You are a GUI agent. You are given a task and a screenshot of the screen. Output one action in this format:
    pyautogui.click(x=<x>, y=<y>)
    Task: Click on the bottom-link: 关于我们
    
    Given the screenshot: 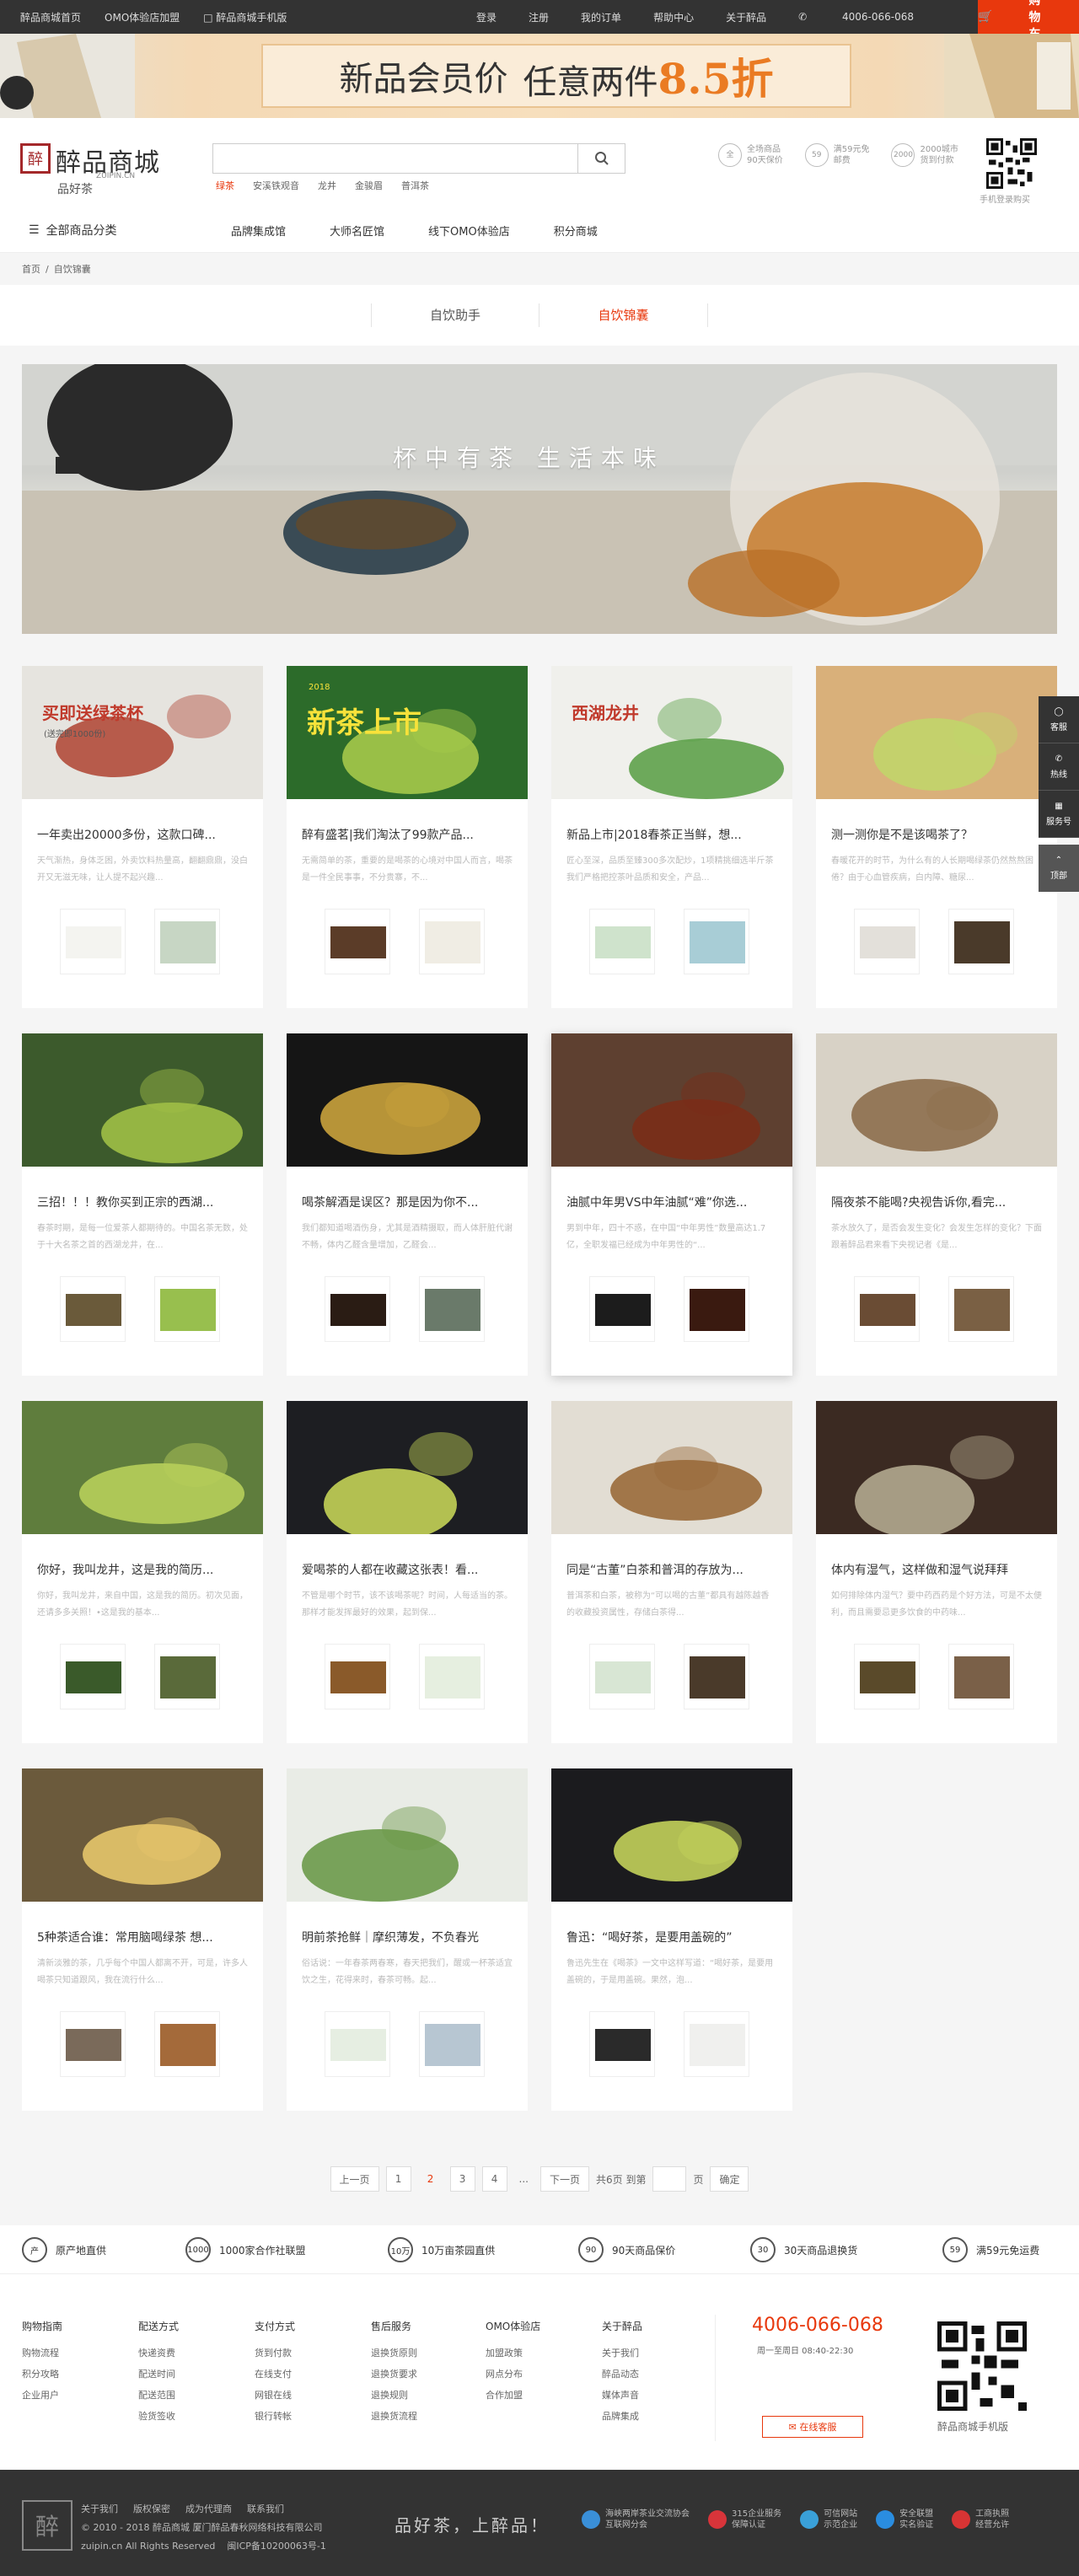 What is the action you would take?
    pyautogui.click(x=99, y=2509)
    